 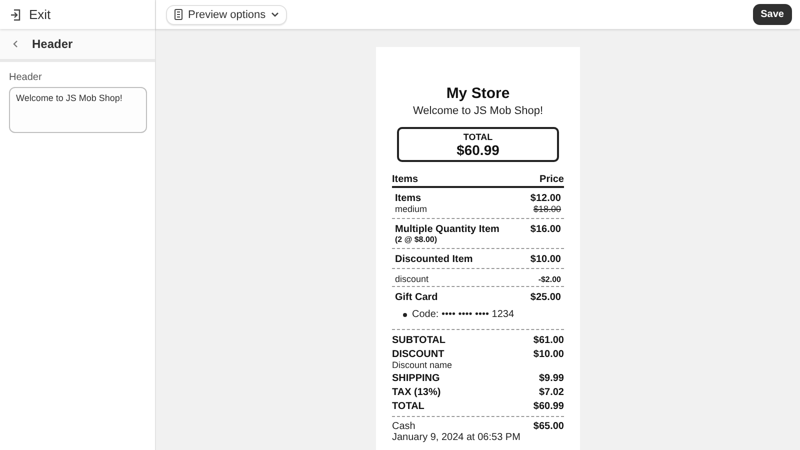 What do you see at coordinates (416, 239) in the screenshot?
I see `item-quantity: (2 @ $8.00)` at bounding box center [416, 239].